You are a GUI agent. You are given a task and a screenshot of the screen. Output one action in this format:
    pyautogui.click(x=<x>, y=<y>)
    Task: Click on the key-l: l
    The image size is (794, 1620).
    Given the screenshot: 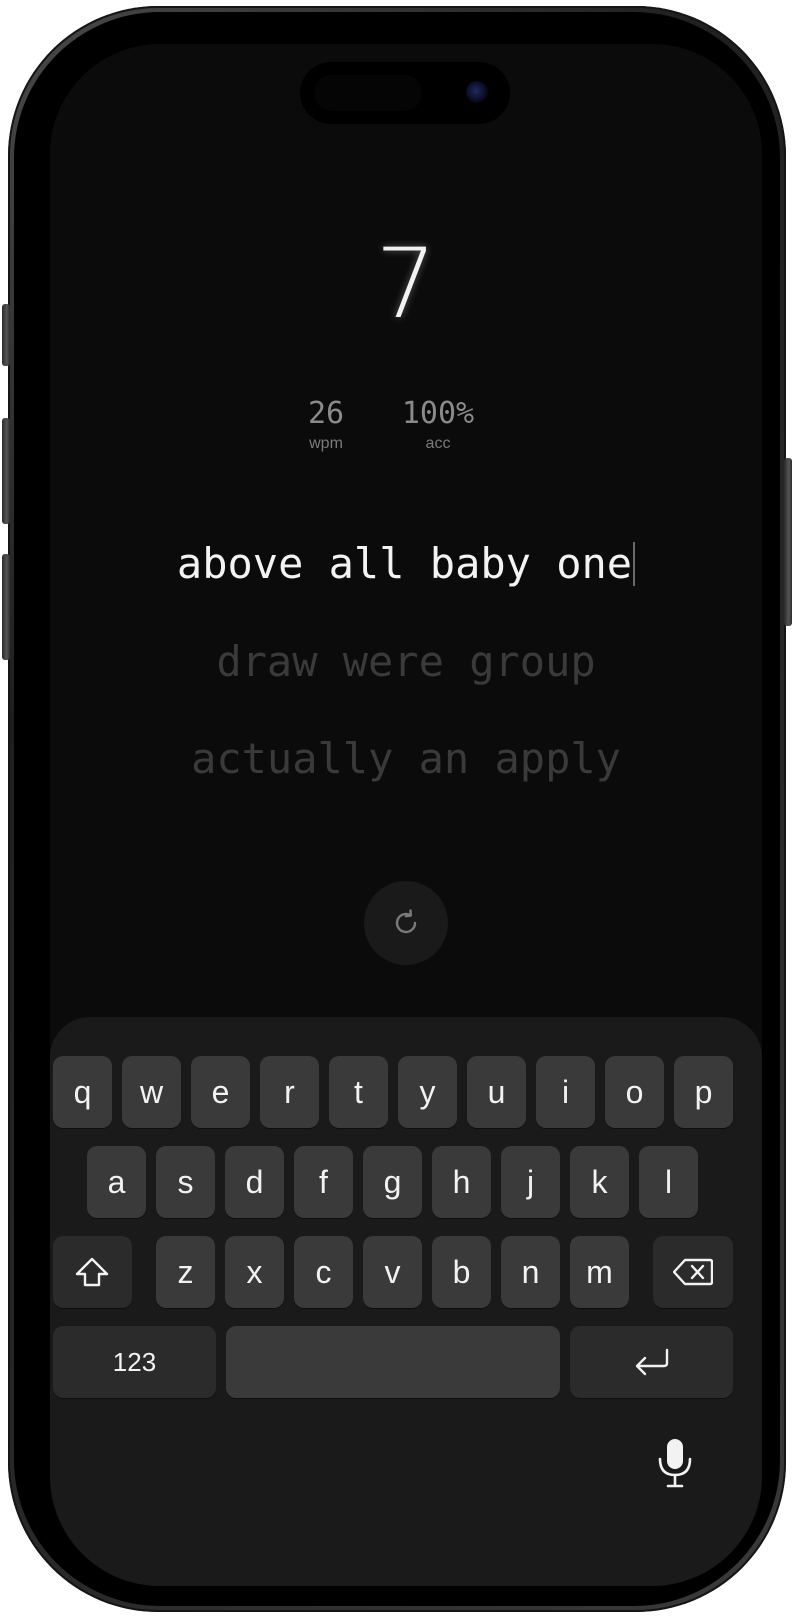 What is the action you would take?
    pyautogui.click(x=668, y=1182)
    